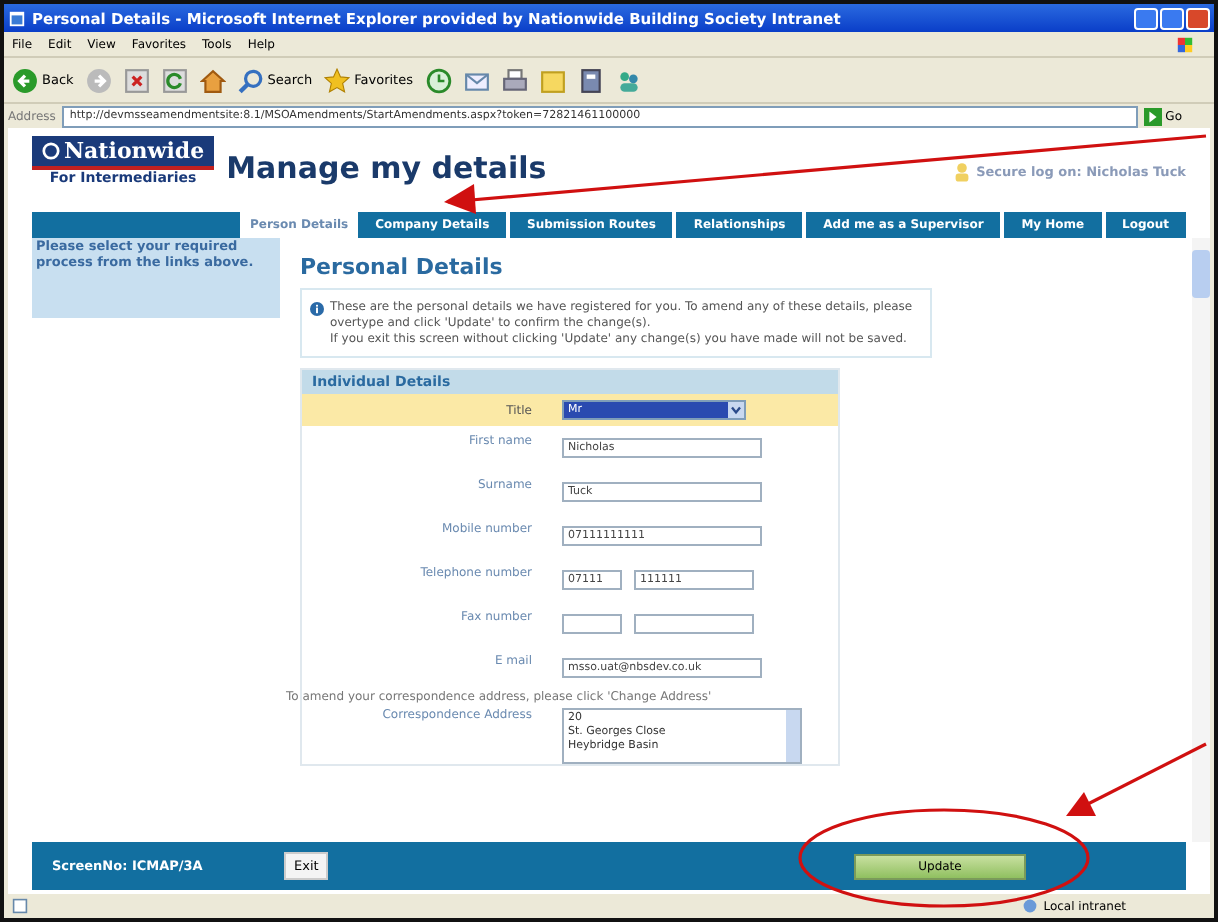 This screenshot has width=1218, height=922. Describe the element at coordinates (1146, 18) in the screenshot. I see `minimize-button` at that location.